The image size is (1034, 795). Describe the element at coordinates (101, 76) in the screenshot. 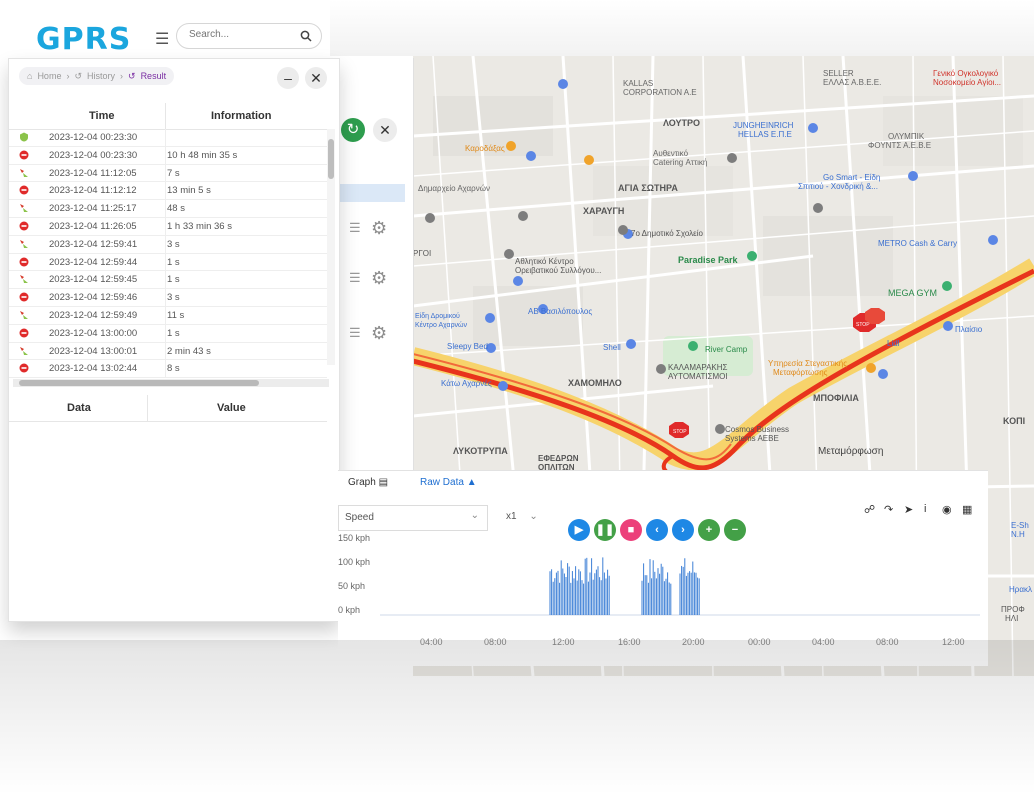

I see `breadcrumb-history: History` at that location.